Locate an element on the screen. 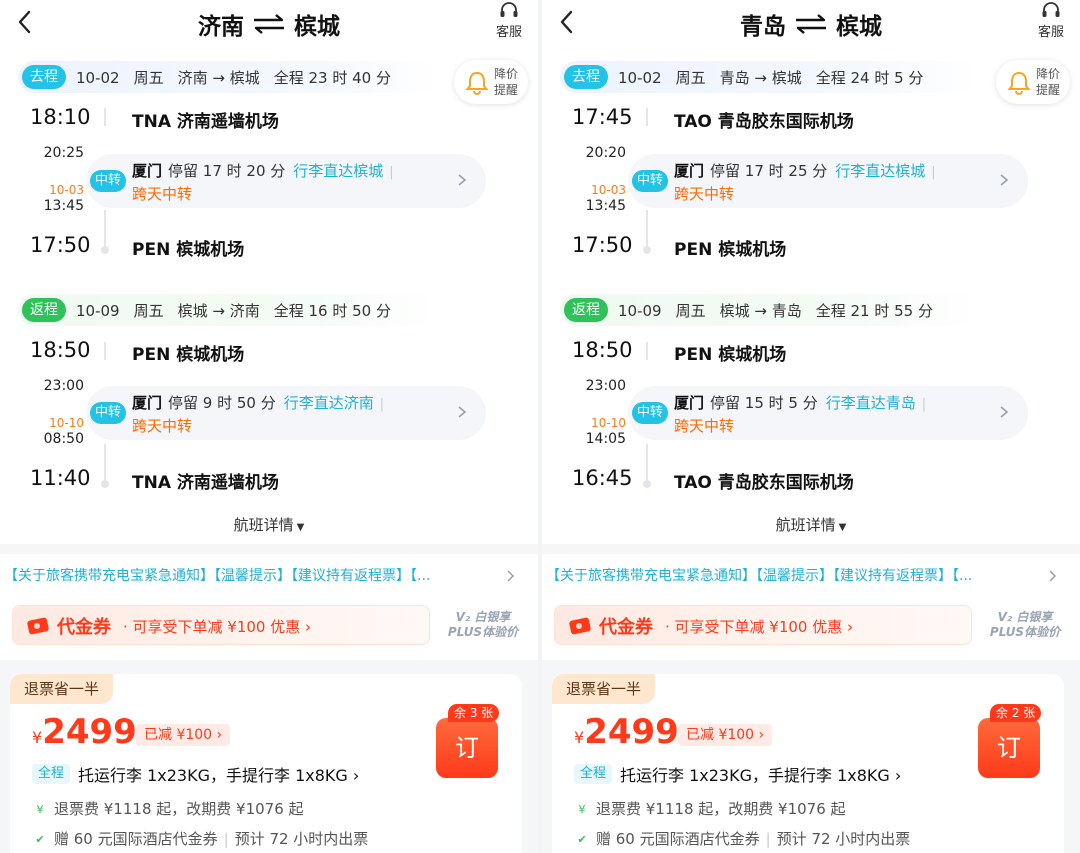  return-weekday: 周五 is located at coordinates (690, 310).